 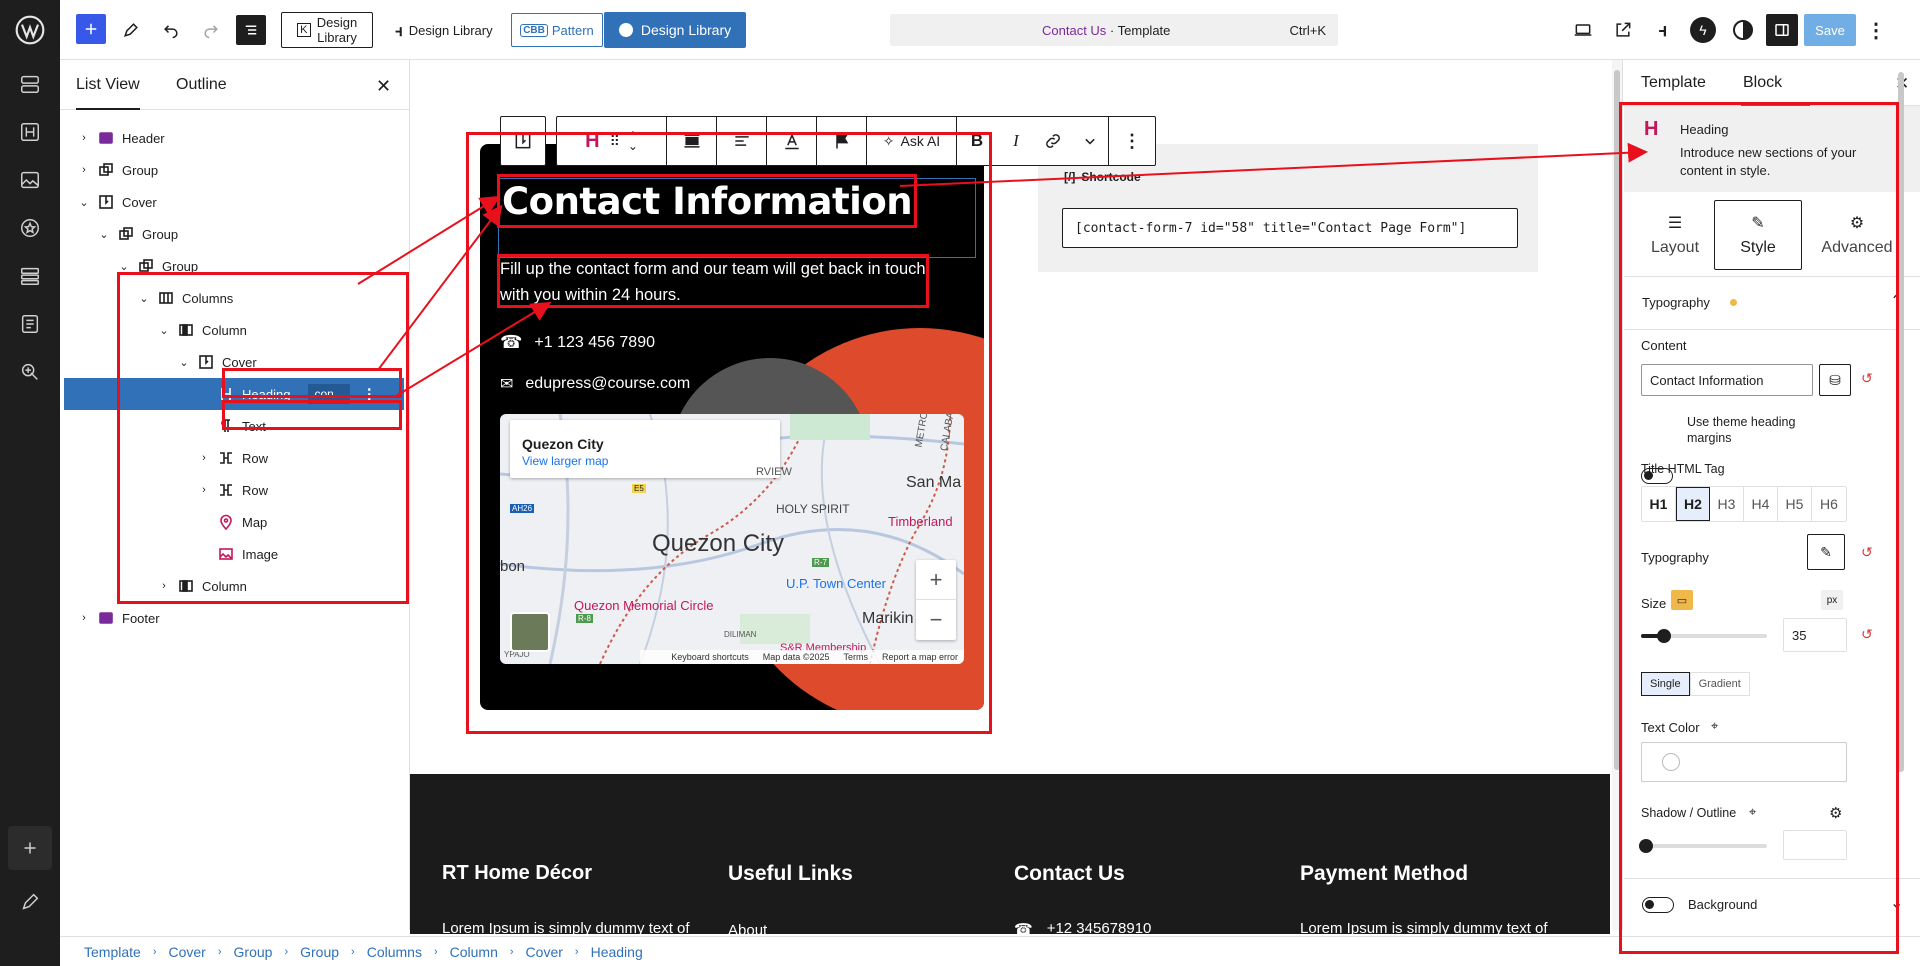 What do you see at coordinates (1835, 380) in the screenshot?
I see `dynamic-content-database-icon: ⛁` at bounding box center [1835, 380].